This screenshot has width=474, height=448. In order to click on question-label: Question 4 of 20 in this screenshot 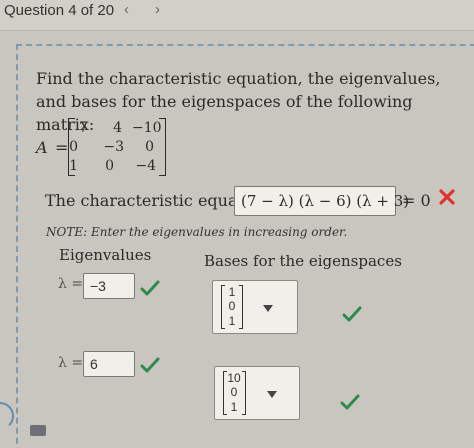, I will do `click(59, 10)`.